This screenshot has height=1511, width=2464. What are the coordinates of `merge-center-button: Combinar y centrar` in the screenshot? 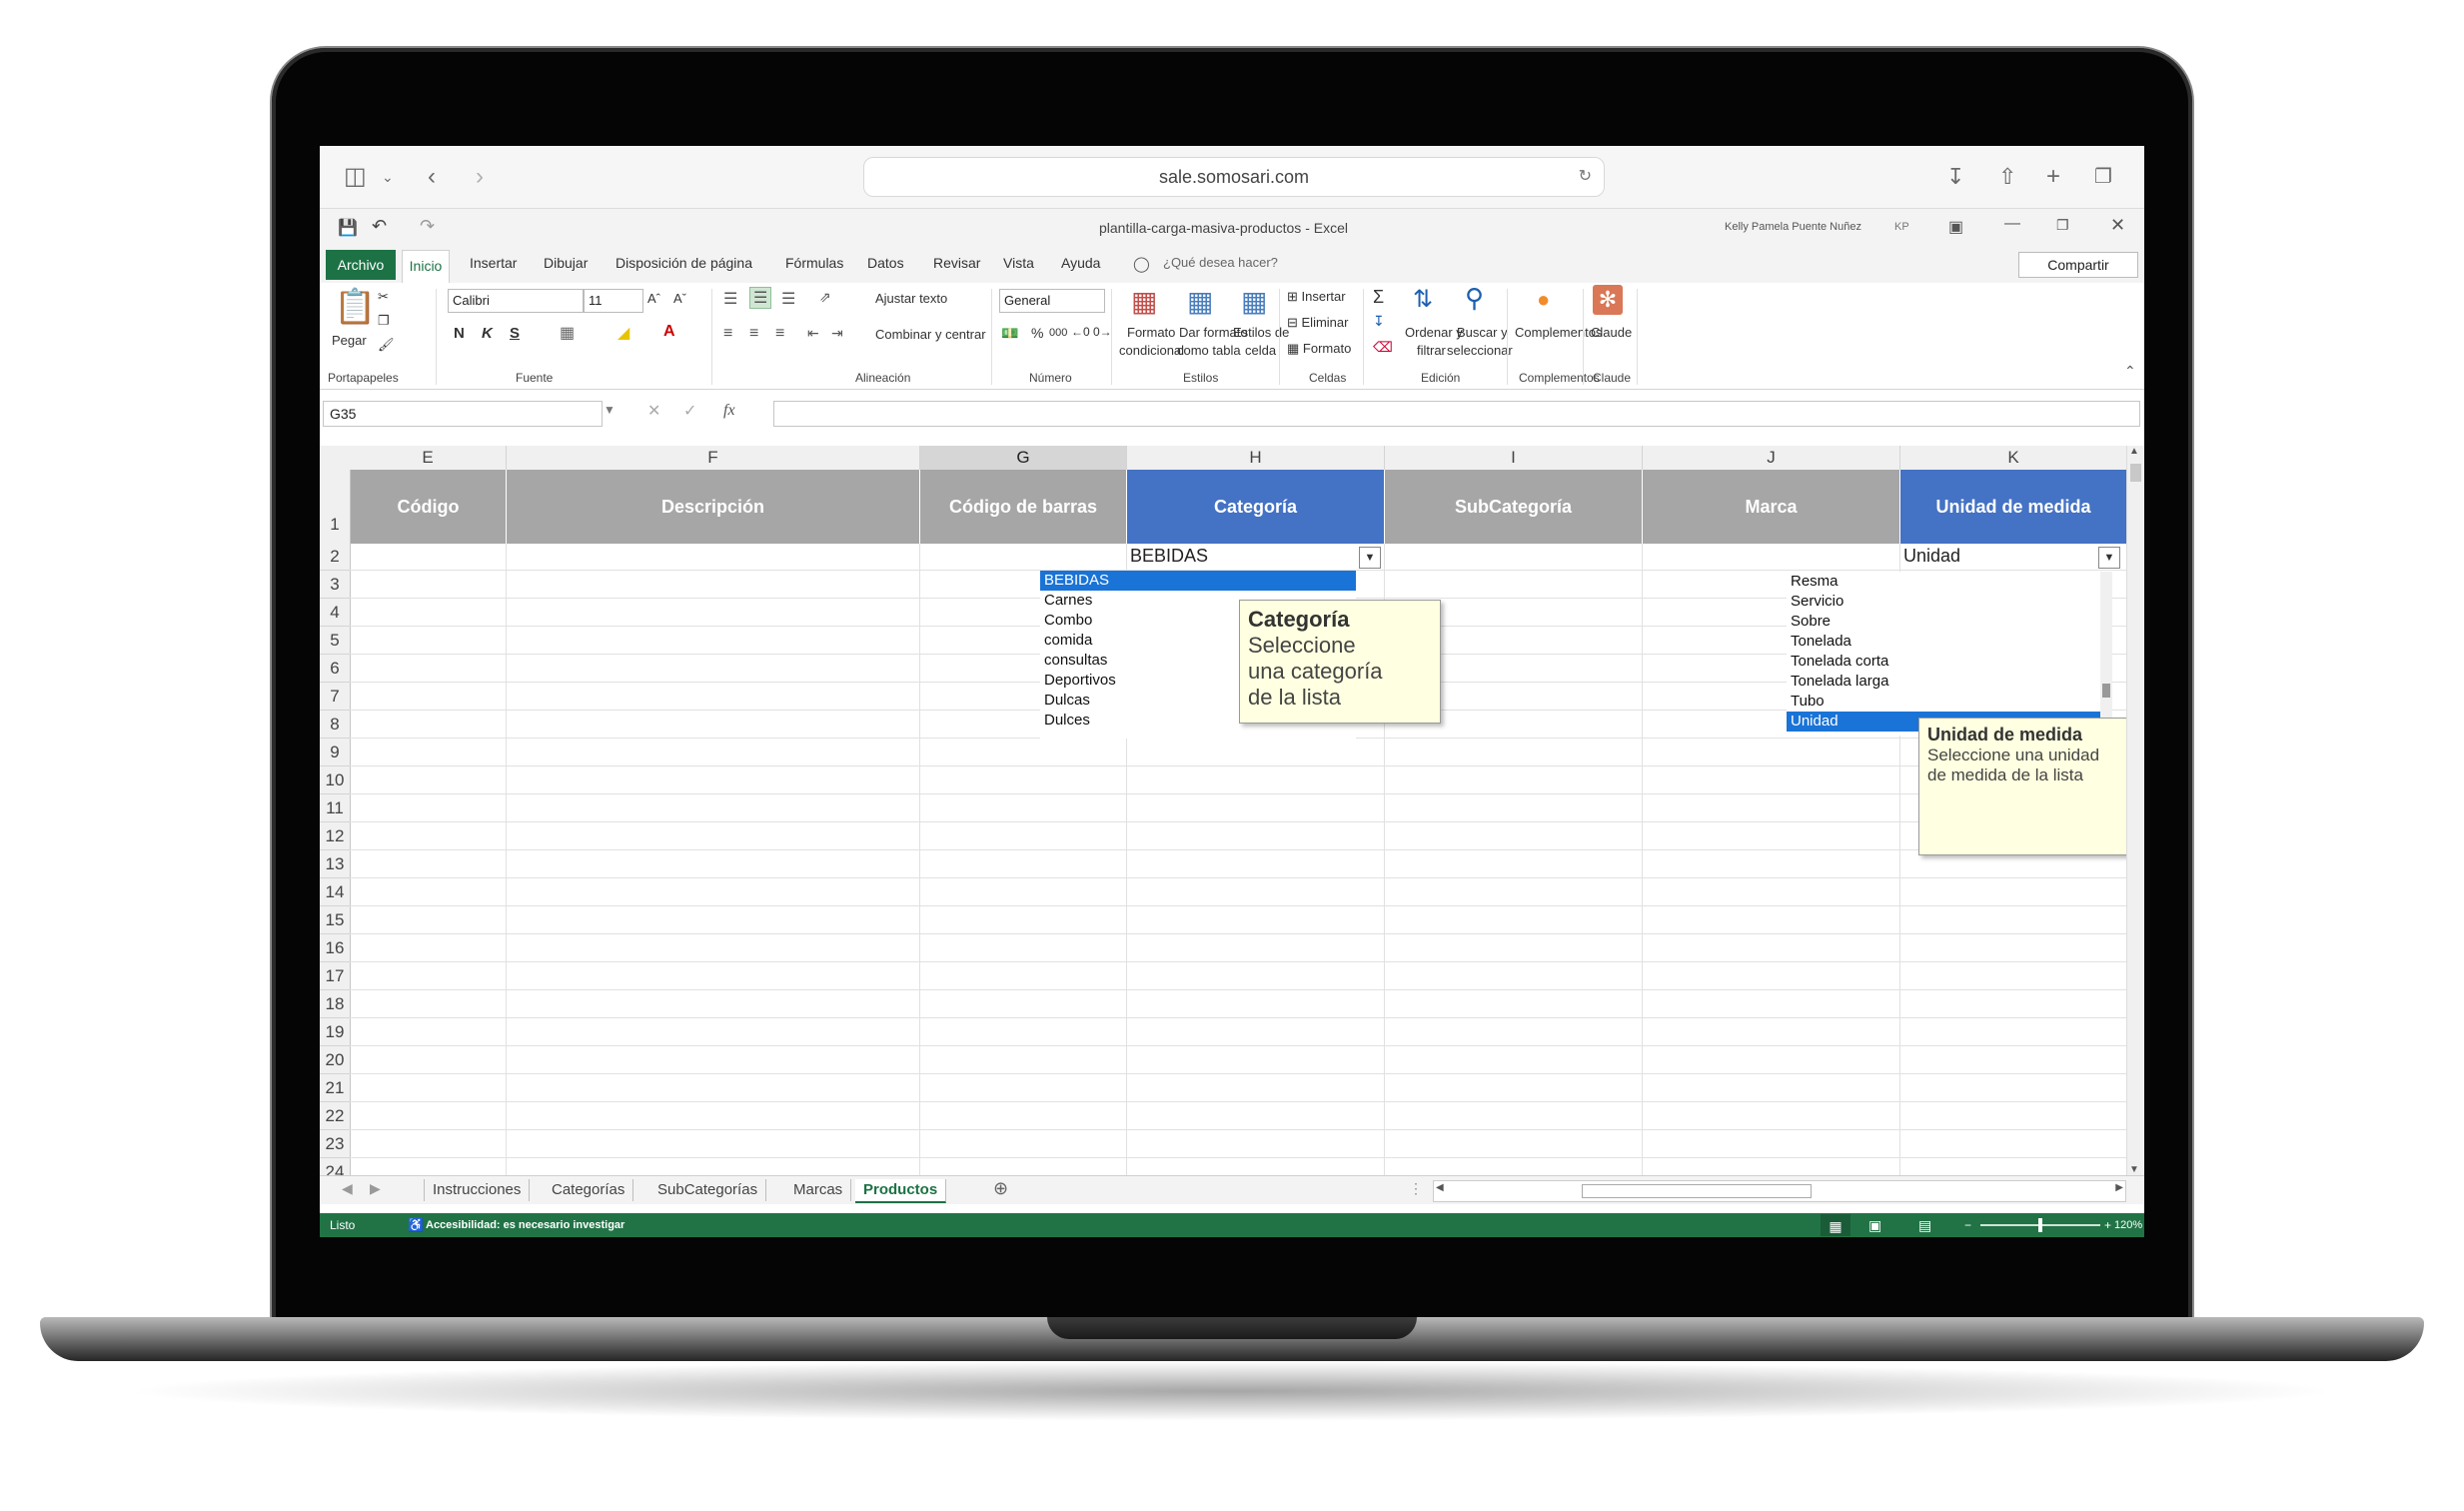 It's located at (930, 334).